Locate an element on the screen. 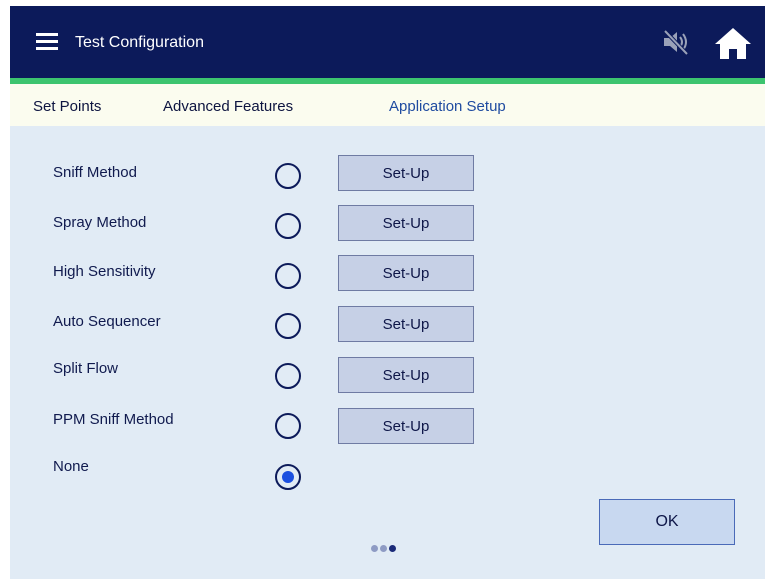 The width and height of the screenshot is (765, 579). setup-button-split-flow: Set-Up is located at coordinates (406, 375).